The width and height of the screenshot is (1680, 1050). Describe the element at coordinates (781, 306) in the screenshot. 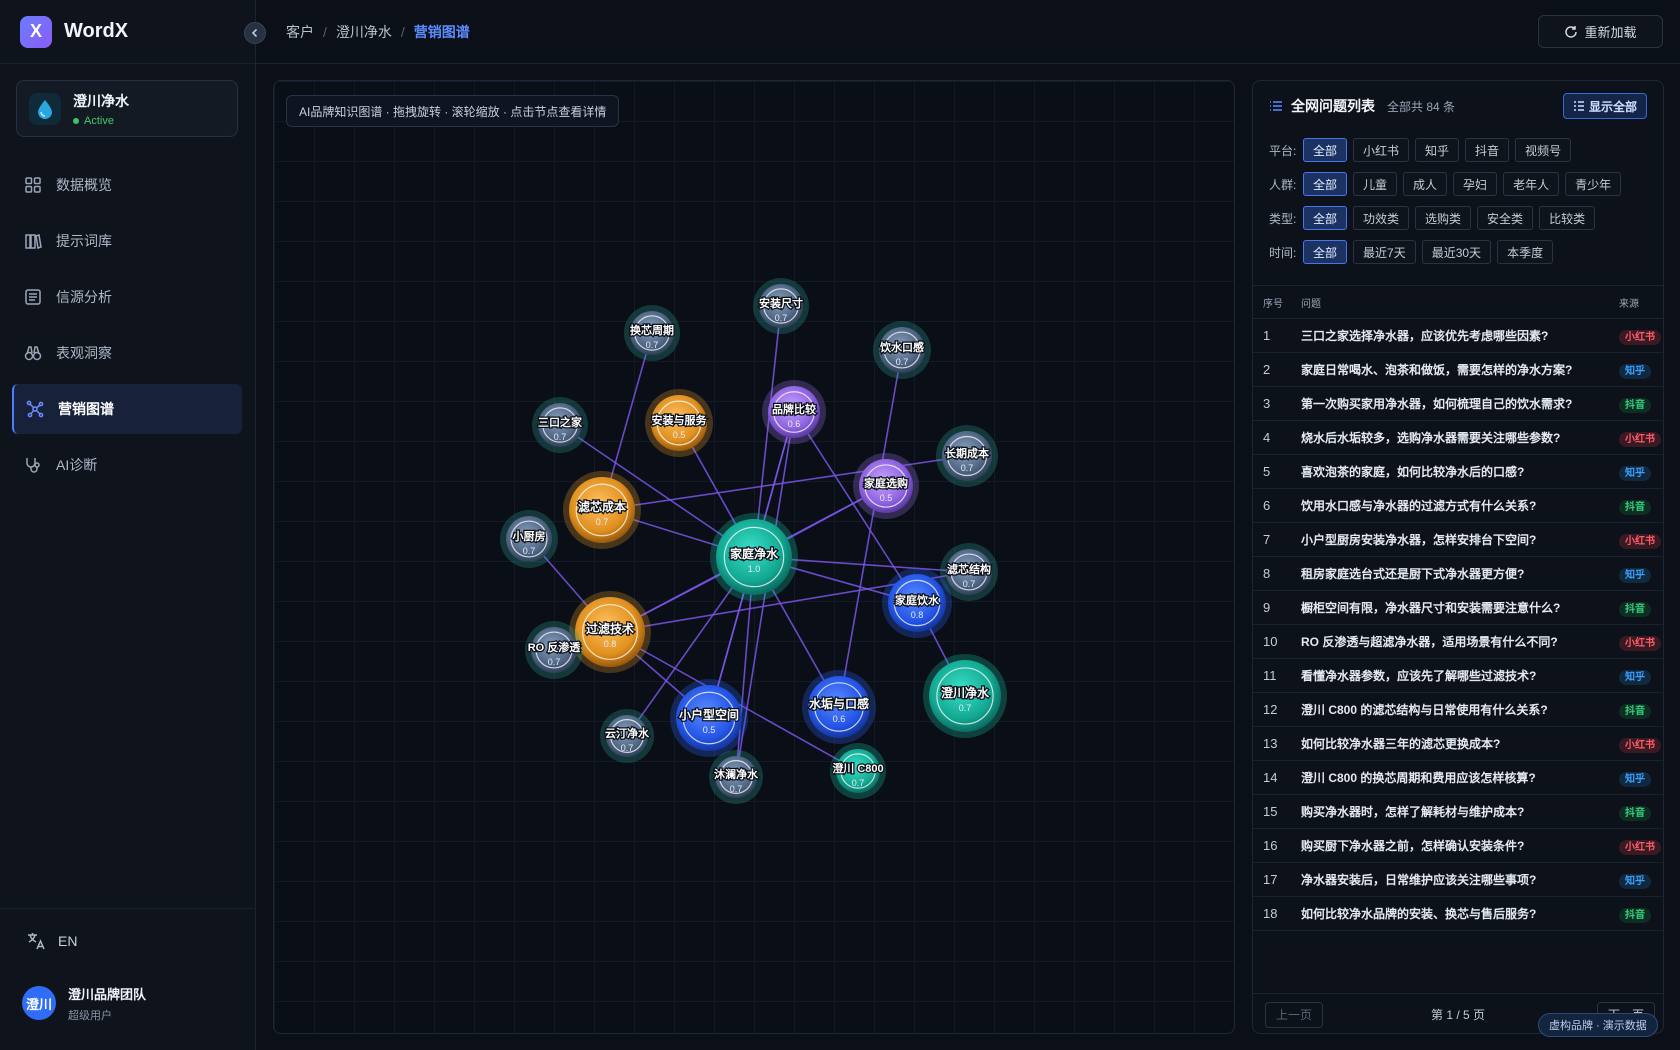

I see `graph-node: 安装尺寸 0.7` at that location.